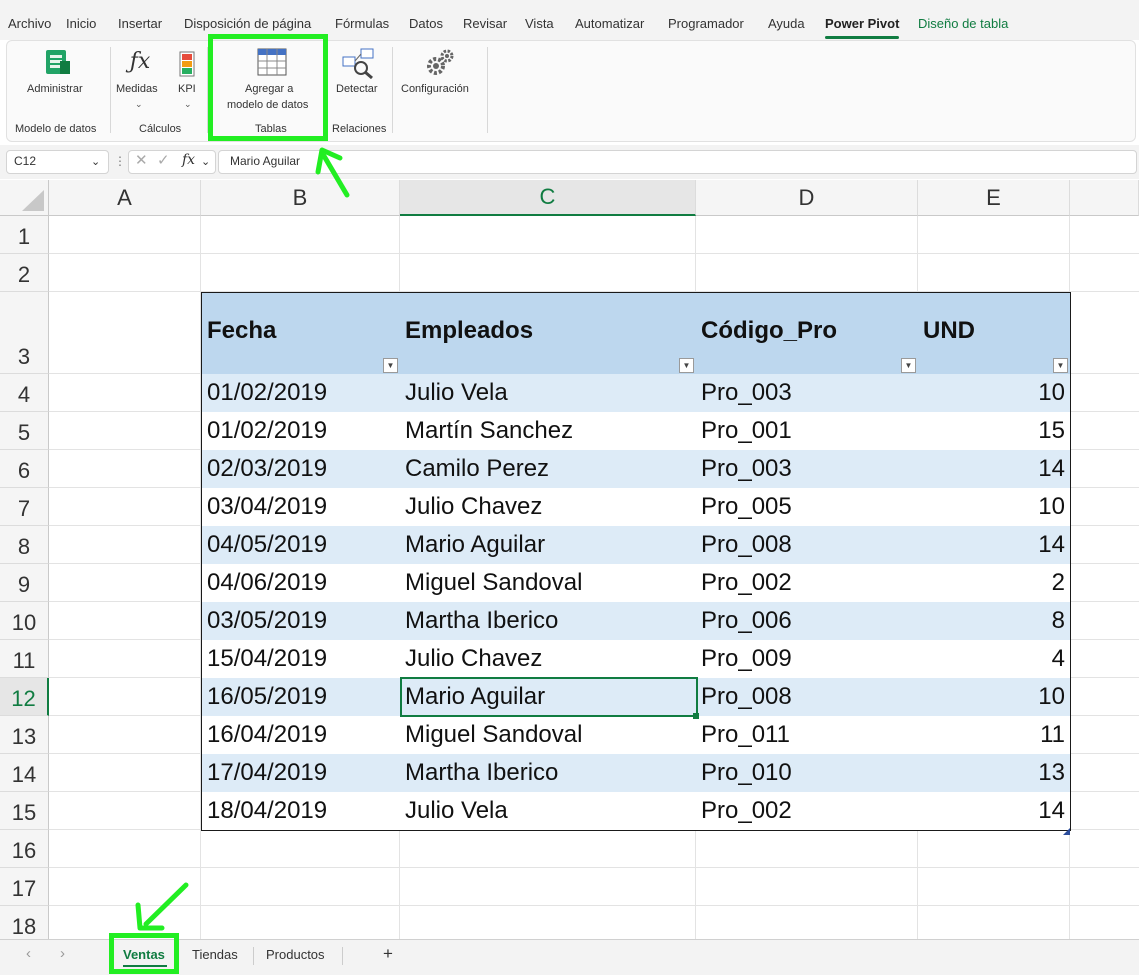  What do you see at coordinates (786, 23) in the screenshot?
I see `menu-ayuda: Ayuda` at bounding box center [786, 23].